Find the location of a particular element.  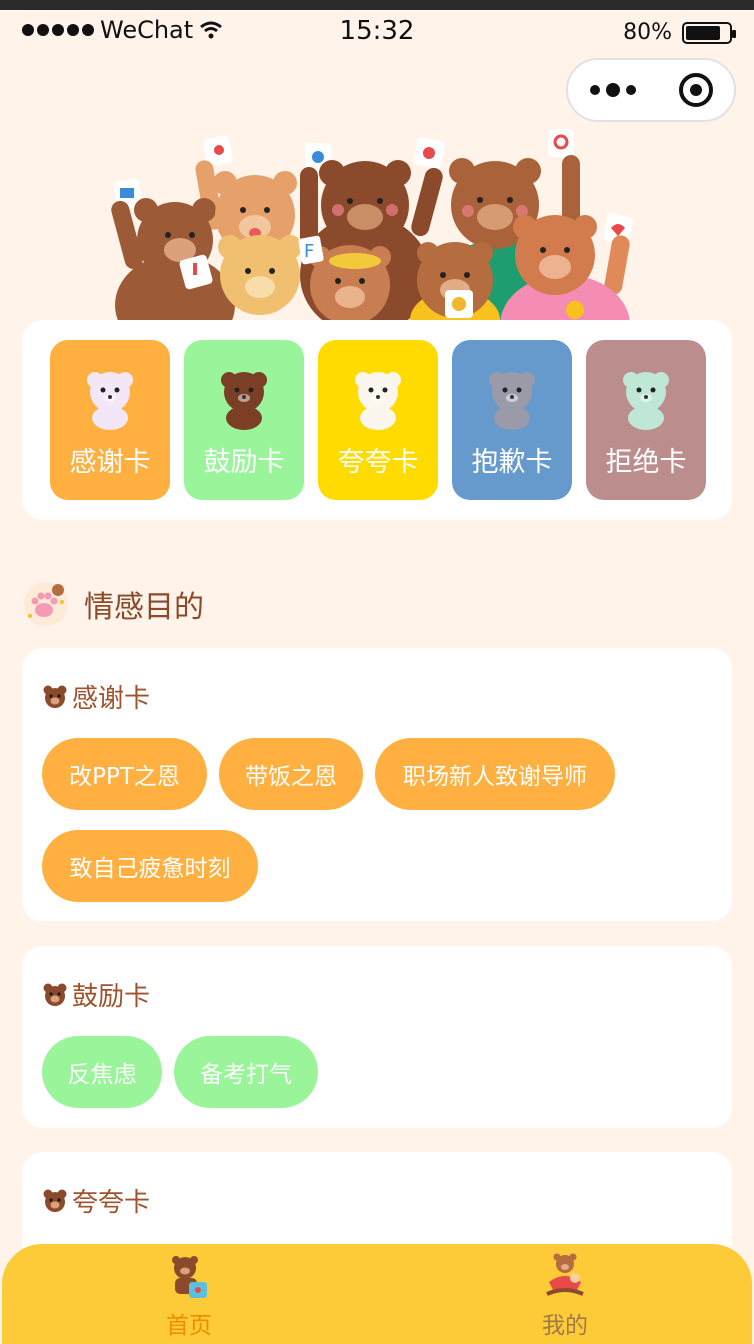

purpose-card-title: 感谢卡 is located at coordinates (96, 696).